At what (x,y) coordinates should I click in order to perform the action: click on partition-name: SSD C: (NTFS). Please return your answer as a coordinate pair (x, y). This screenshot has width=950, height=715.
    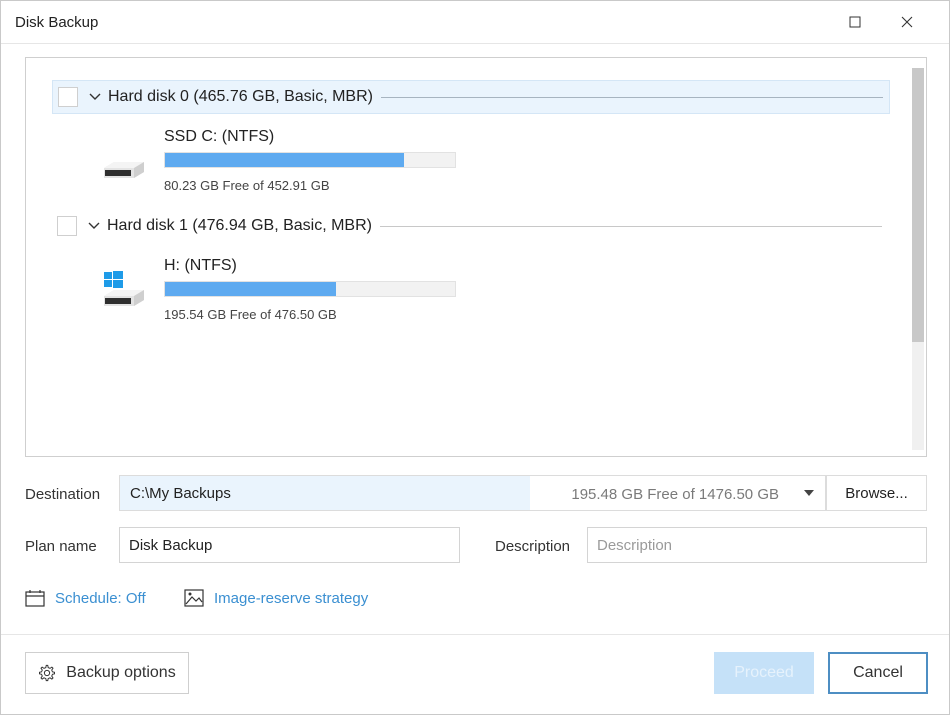
    Looking at the image, I should click on (219, 136).